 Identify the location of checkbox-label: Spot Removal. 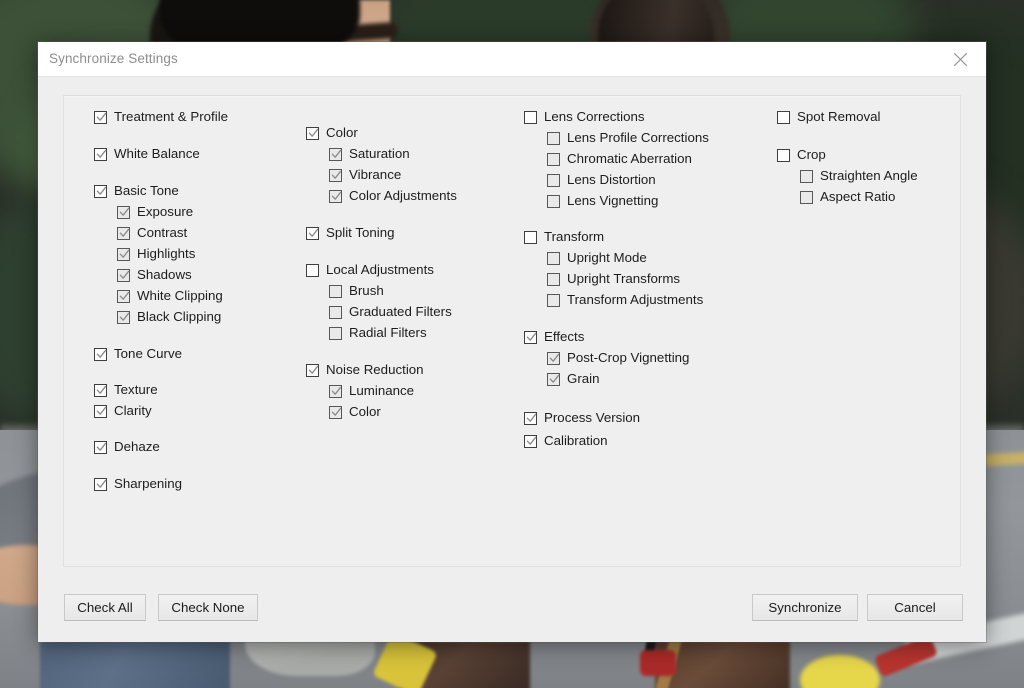
(839, 116).